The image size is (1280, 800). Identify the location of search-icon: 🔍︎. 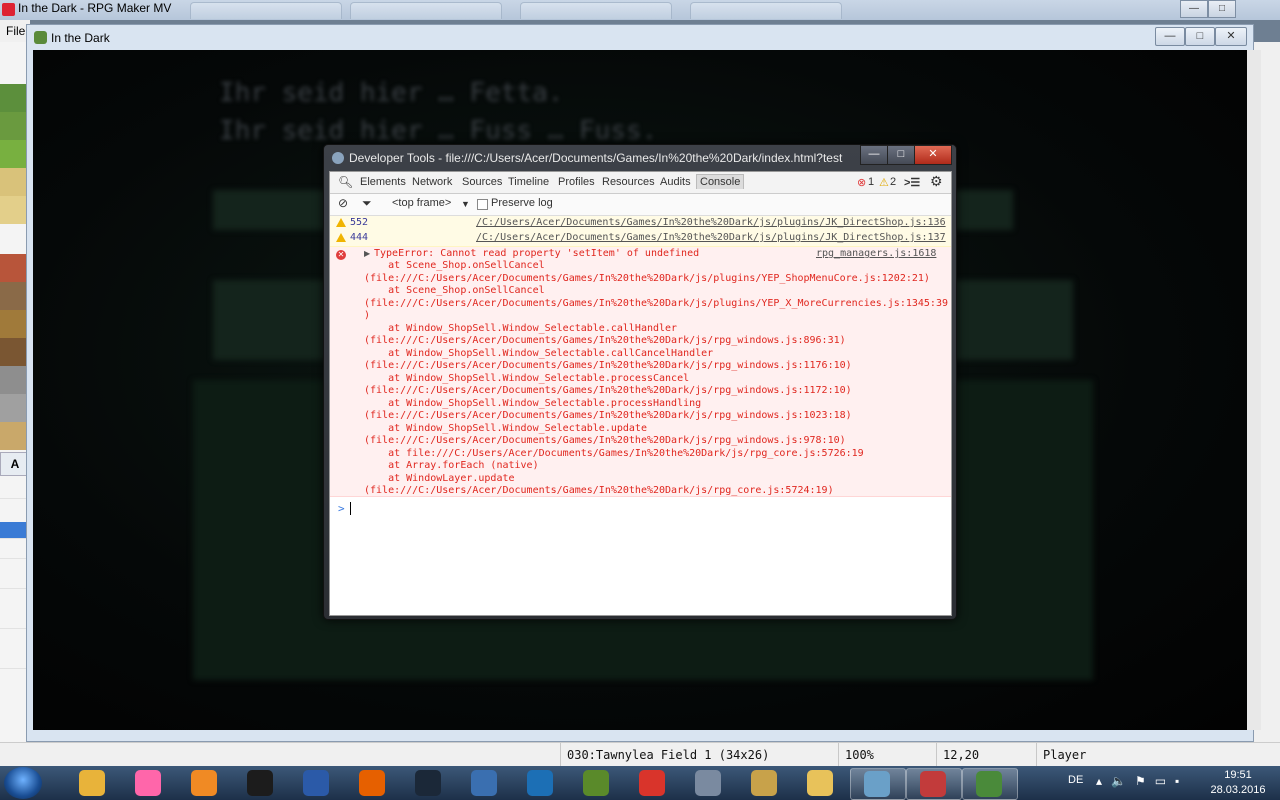
(345, 182).